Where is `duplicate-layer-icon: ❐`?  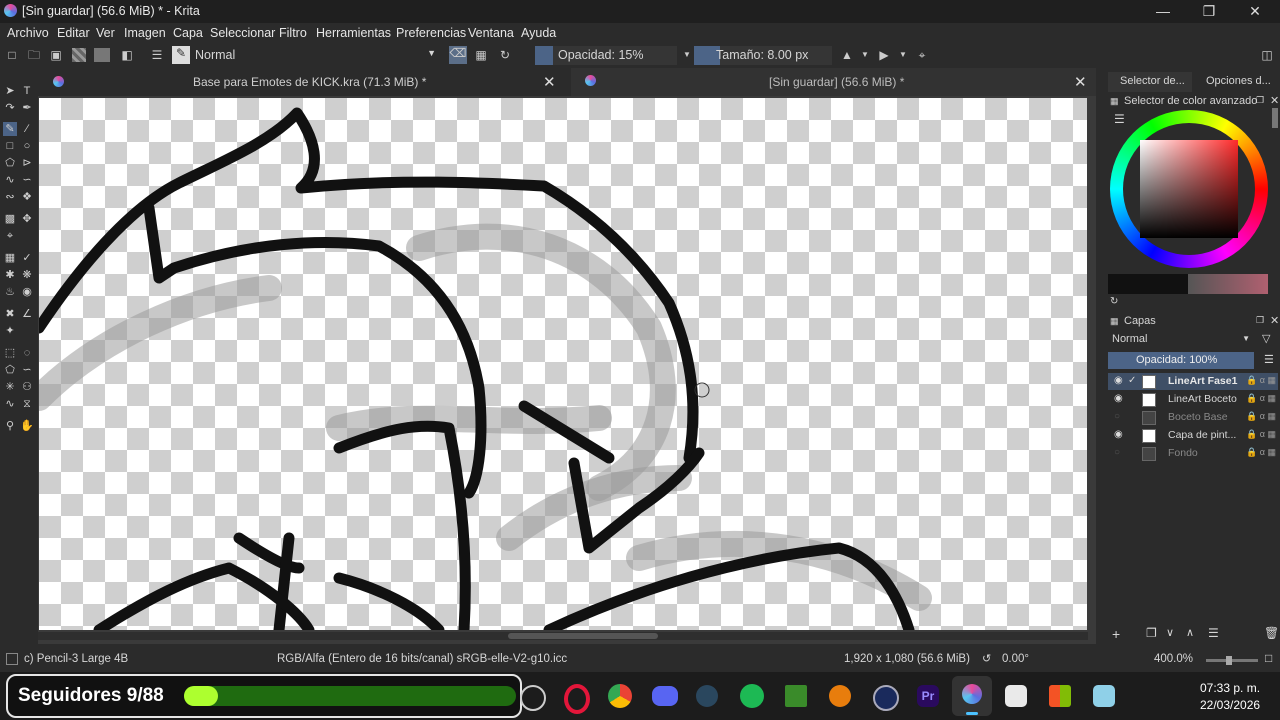 duplicate-layer-icon: ❐ is located at coordinates (1151, 633).